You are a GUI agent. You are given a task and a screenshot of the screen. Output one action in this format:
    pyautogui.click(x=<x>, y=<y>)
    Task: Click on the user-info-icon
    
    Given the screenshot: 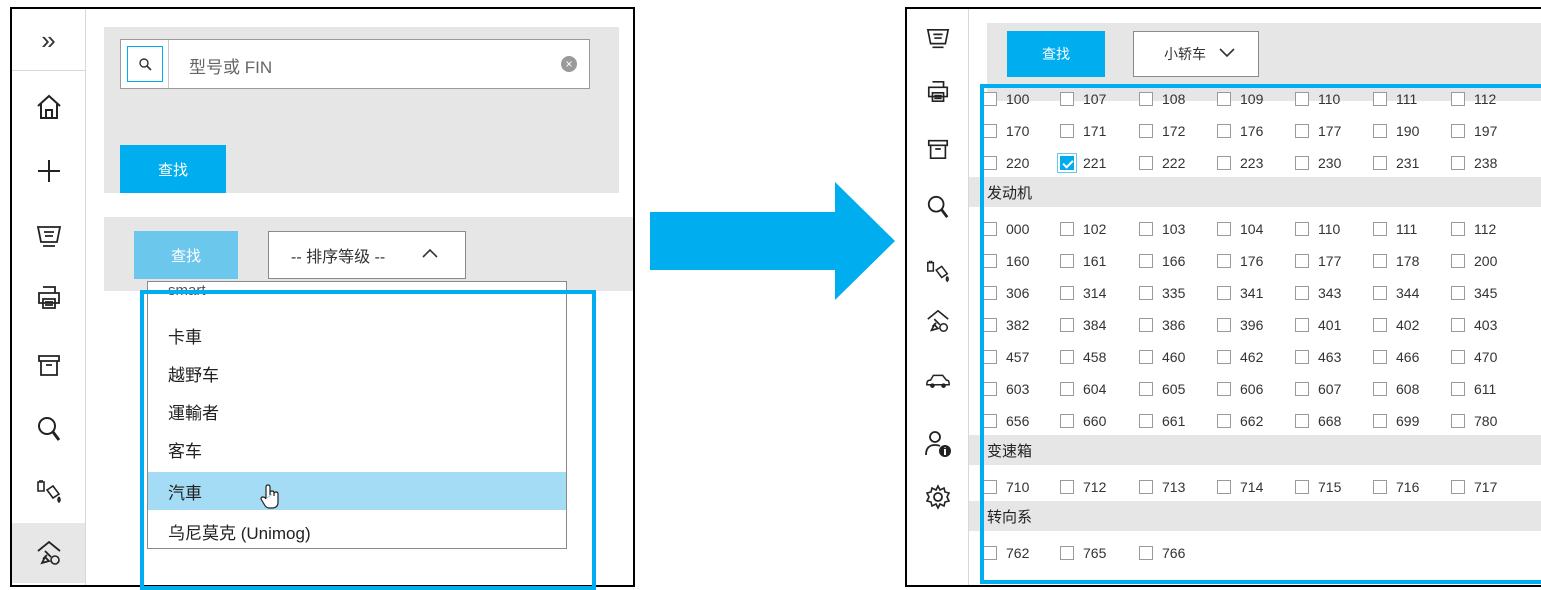 What is the action you would take?
    pyautogui.click(x=937, y=444)
    